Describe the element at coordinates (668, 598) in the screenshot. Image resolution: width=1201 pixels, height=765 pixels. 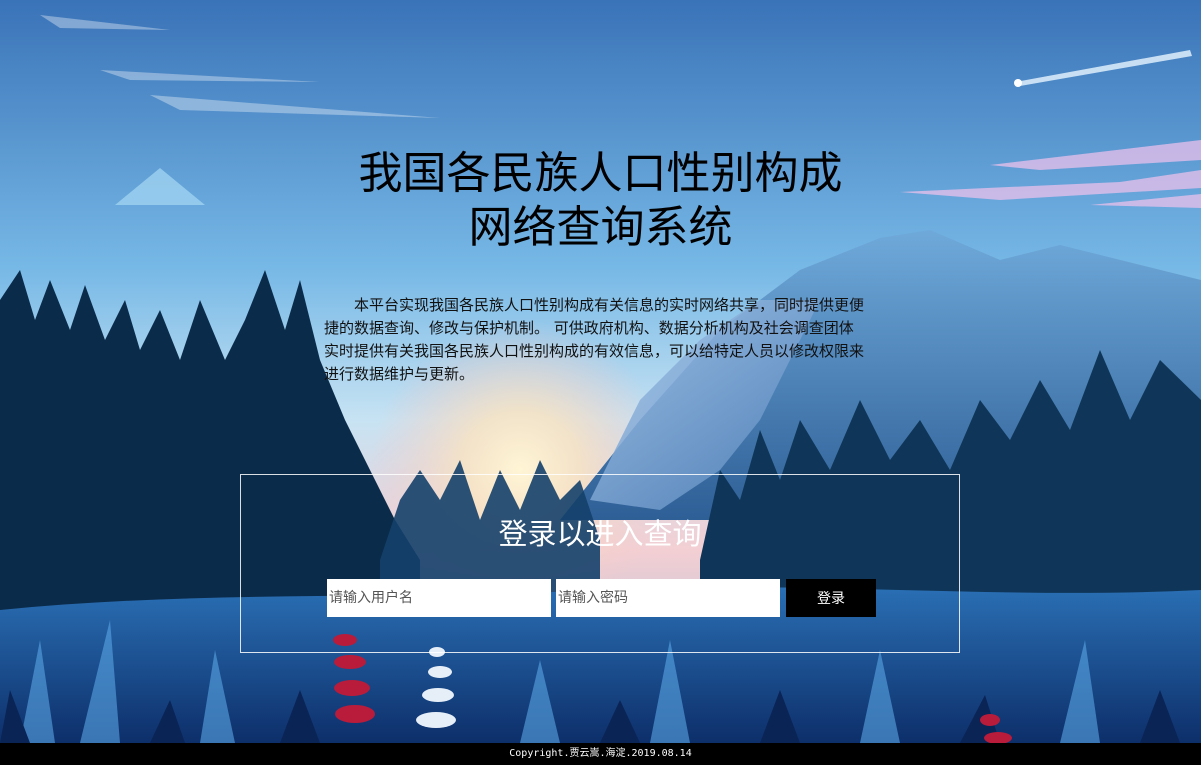
I see `password-input` at that location.